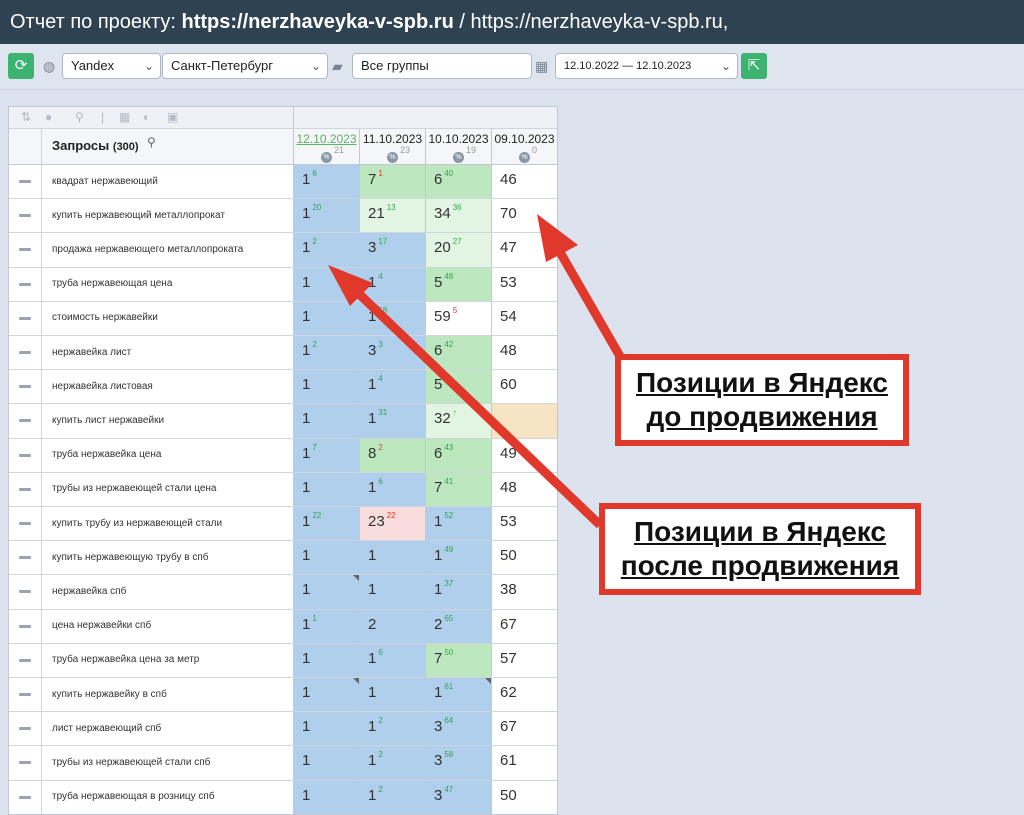  I want to click on arrow-after-shaft, so click(477, 407).